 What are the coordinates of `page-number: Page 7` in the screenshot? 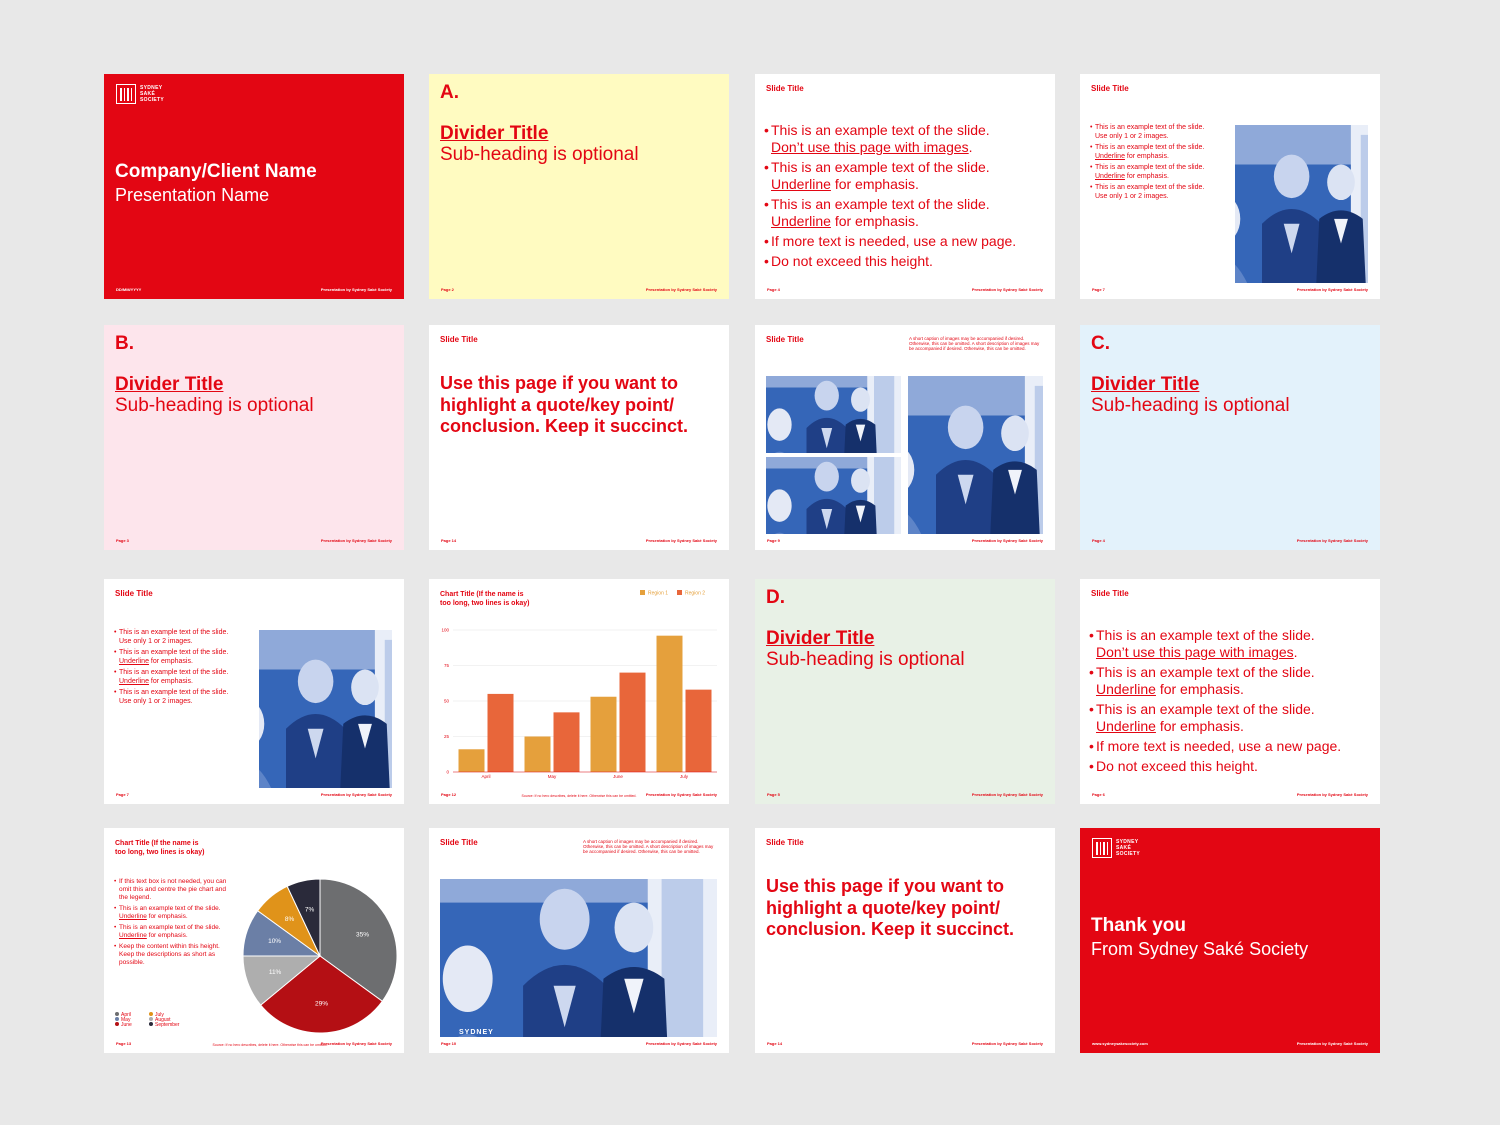 It's located at (1098, 289).